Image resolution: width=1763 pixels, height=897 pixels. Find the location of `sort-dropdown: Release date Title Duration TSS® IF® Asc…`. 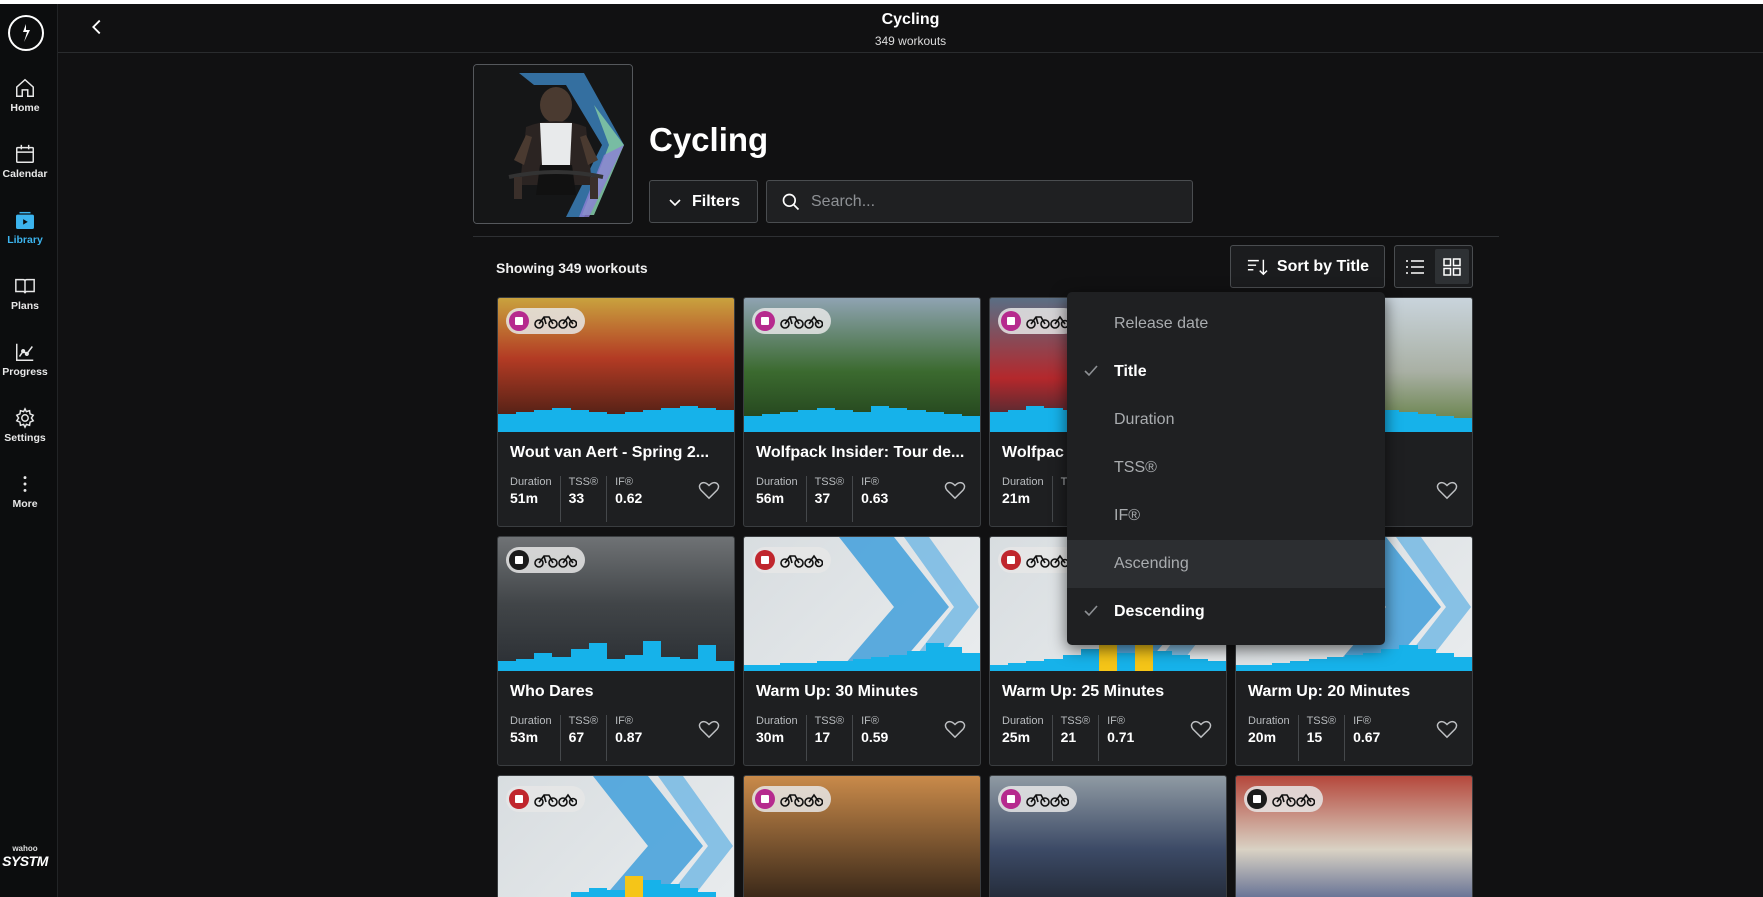

sort-dropdown: Release date Title Duration TSS® IF® Asc… is located at coordinates (1226, 468).